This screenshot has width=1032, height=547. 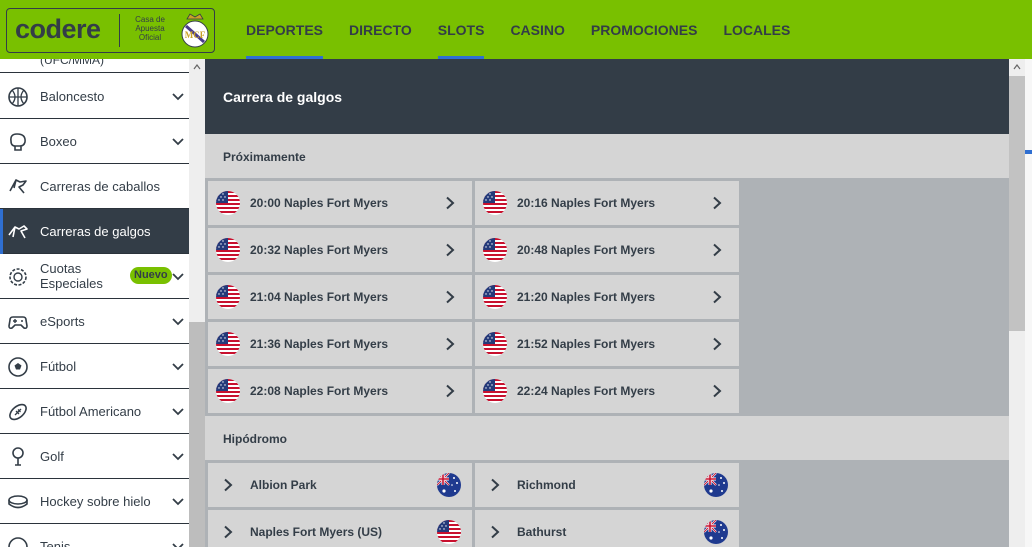 I want to click on section-header-hipodromo: Hipódromo, so click(x=607, y=438).